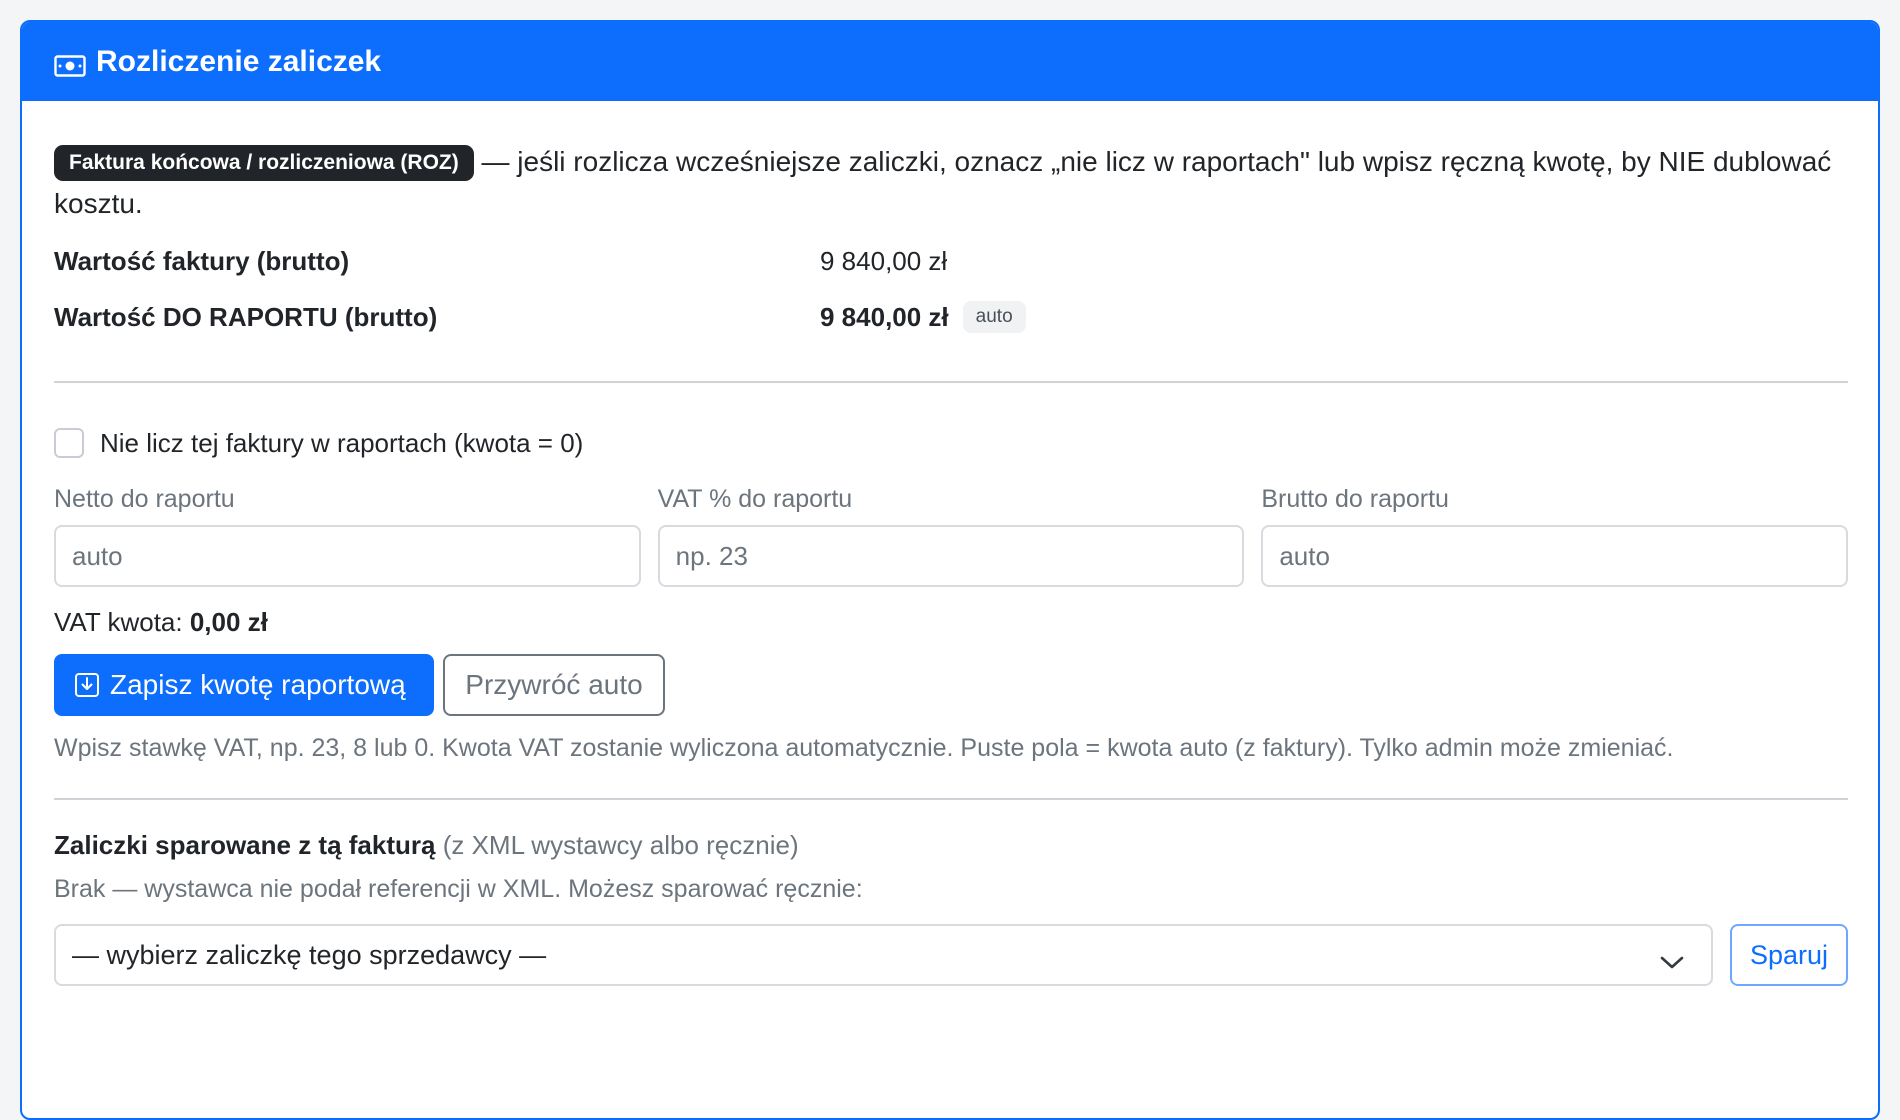  Describe the element at coordinates (245, 845) in the screenshot. I see `paired-advances-title: Zaliczki sparowane z tą fakturą` at that location.